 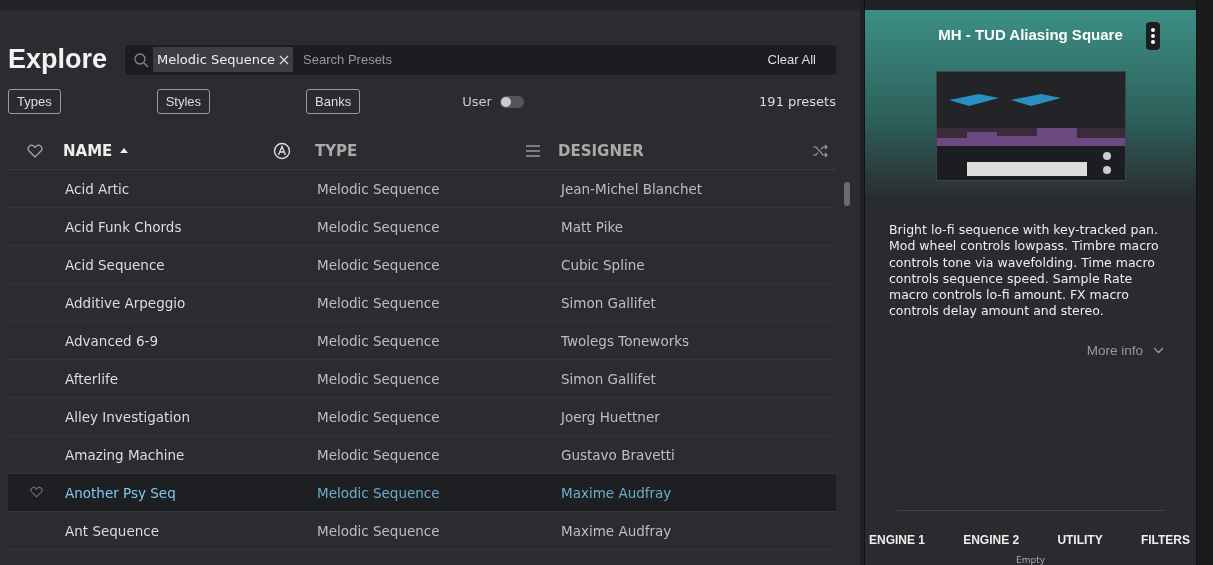 What do you see at coordinates (223, 59) in the screenshot?
I see `filter-chip: Melodic Sequence` at bounding box center [223, 59].